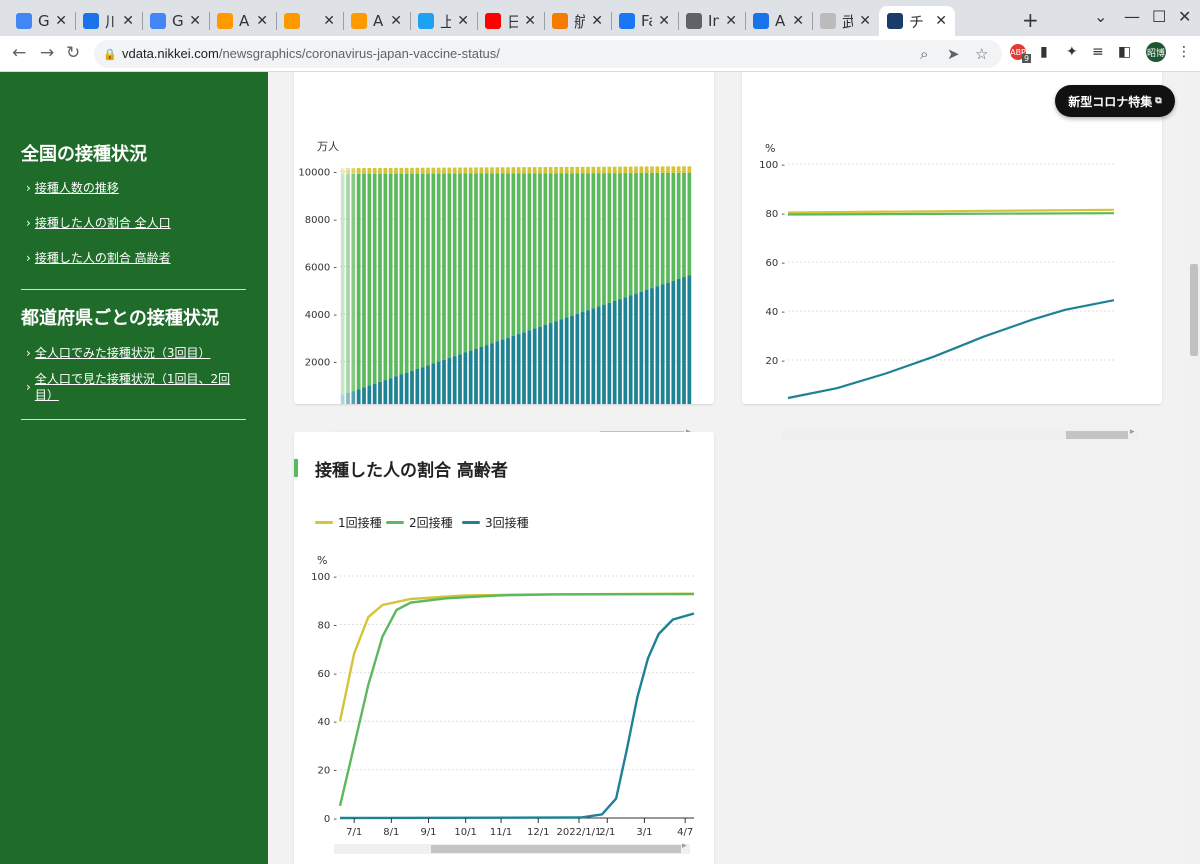 Image resolution: width=1200 pixels, height=864 pixels. Describe the element at coordinates (644, 21) in the screenshot. I see `browser-tab: Fa ✕` at that location.